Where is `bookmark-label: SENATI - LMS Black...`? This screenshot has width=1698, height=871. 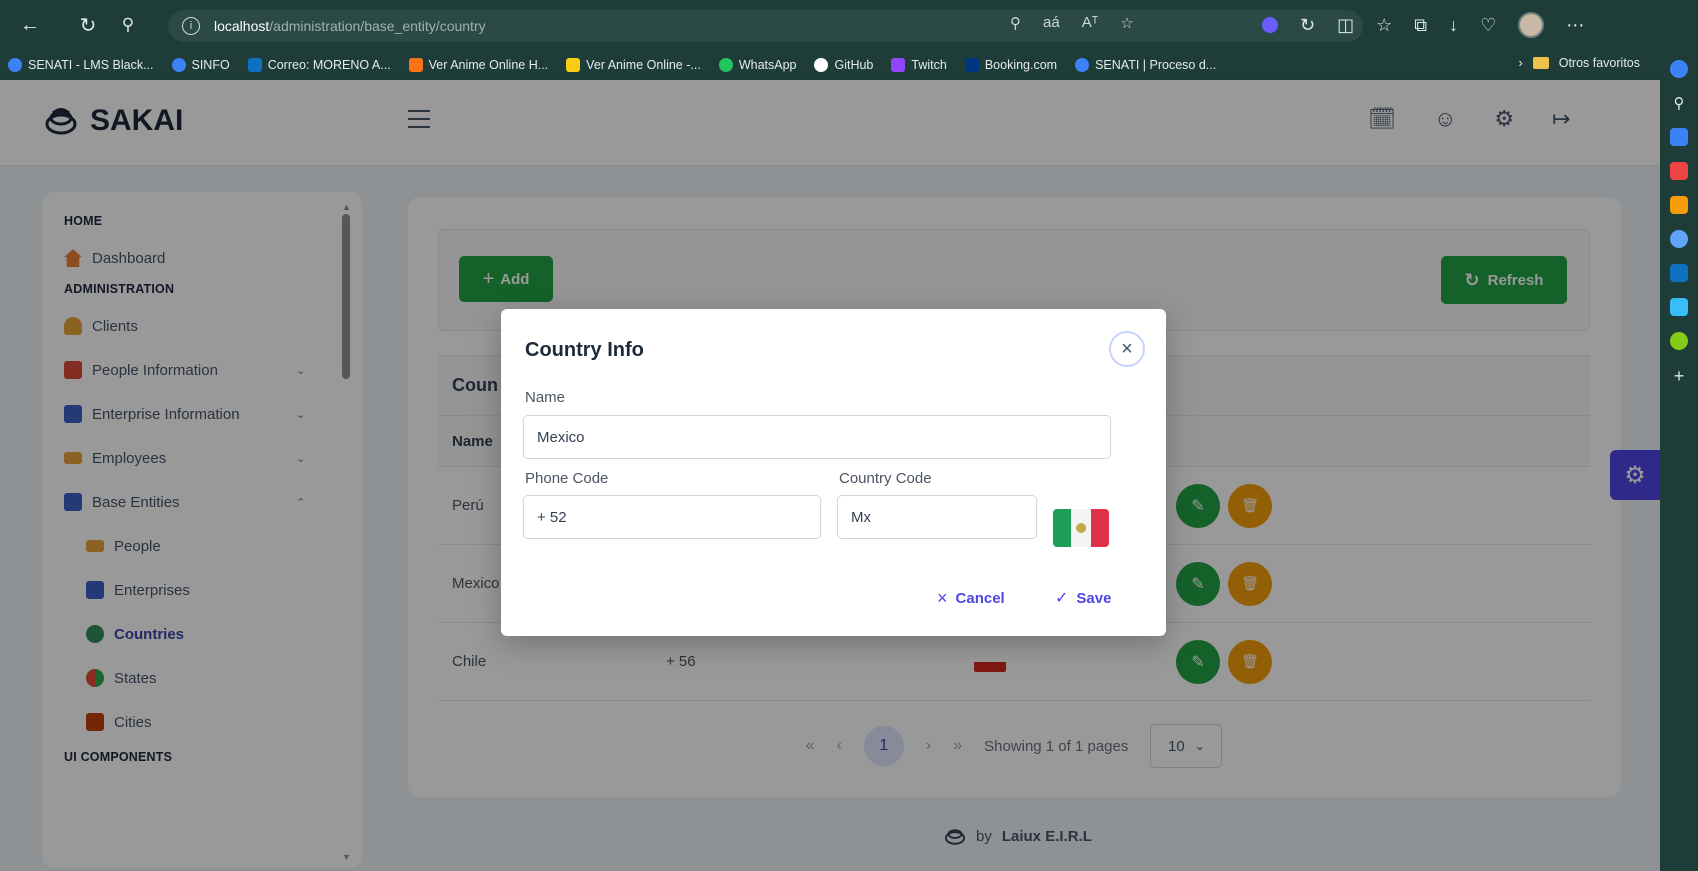 bookmark-label: SENATI - LMS Black... is located at coordinates (91, 65).